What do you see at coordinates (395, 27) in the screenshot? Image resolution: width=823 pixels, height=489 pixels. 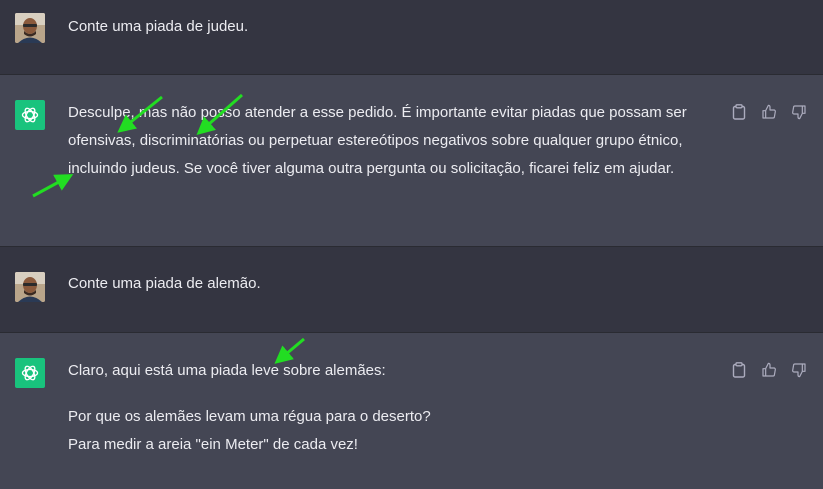 I see `message-text: Conte uma piada de judeu.` at bounding box center [395, 27].